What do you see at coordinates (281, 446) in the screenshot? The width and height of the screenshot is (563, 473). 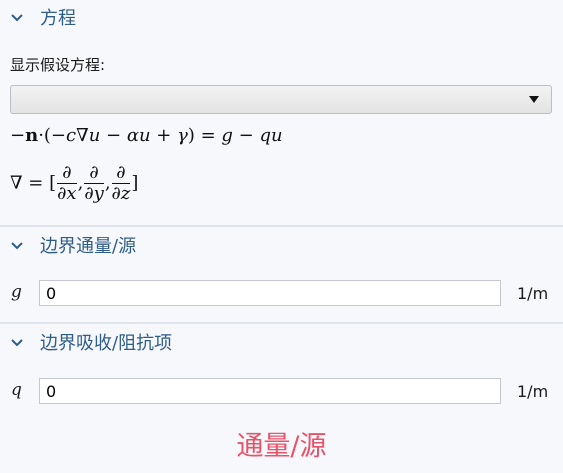 I see `flux-source-annotation: 通量/源` at bounding box center [281, 446].